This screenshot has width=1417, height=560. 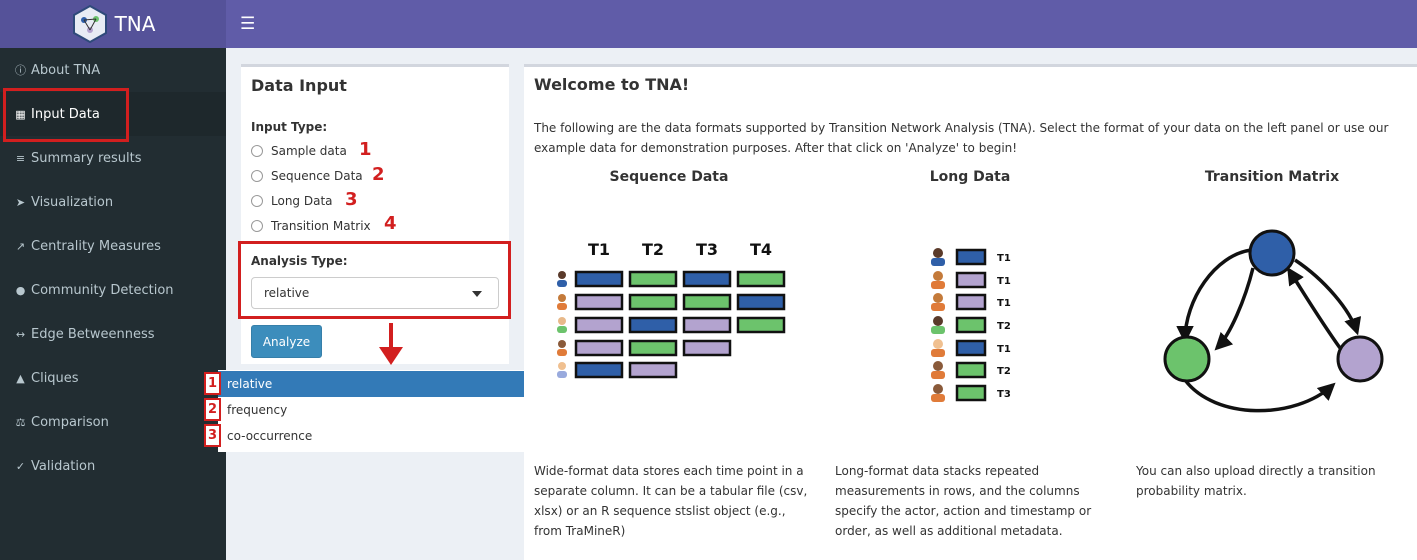 What do you see at coordinates (20, 290) in the screenshot?
I see `users-icon: ●` at bounding box center [20, 290].